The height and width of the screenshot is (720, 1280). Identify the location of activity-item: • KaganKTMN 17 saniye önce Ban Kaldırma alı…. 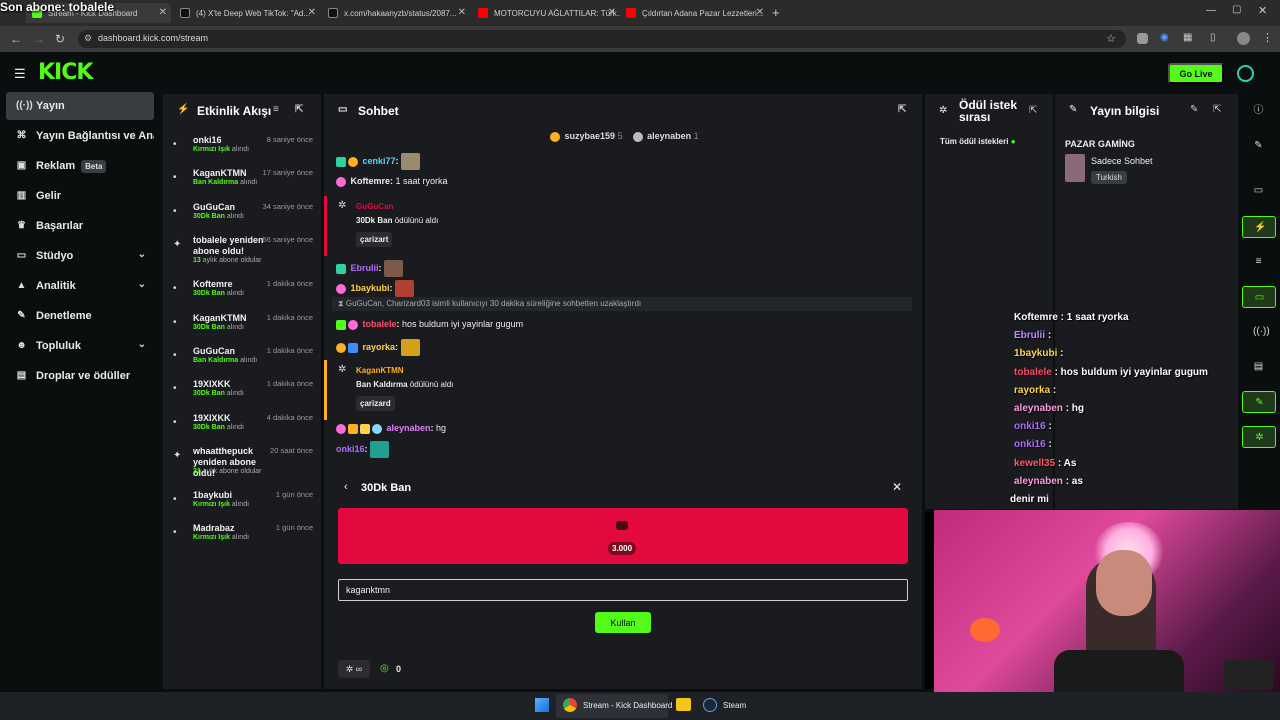
(242, 185).